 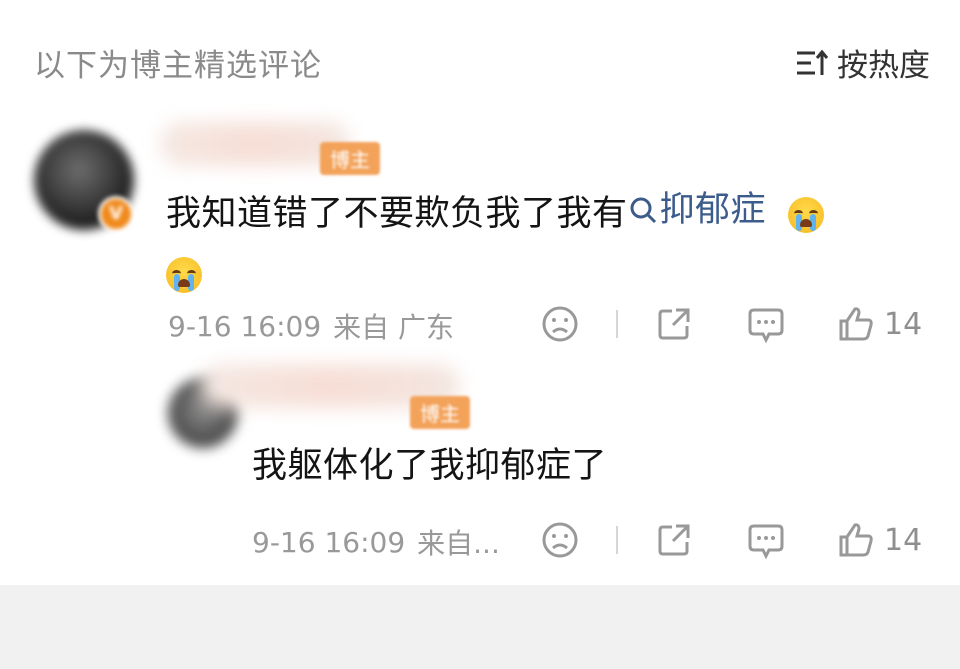 I want to click on comment-time: 9-16 16:09, so click(x=245, y=326).